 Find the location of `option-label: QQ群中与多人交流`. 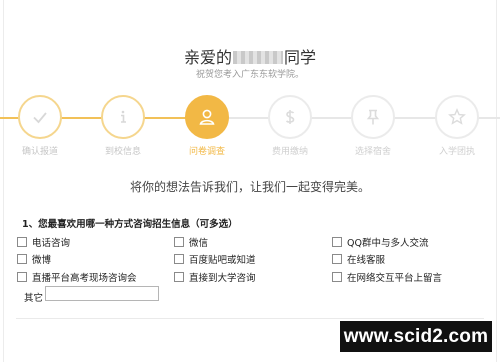

option-label: QQ群中与多人交流 is located at coordinates (388, 243).